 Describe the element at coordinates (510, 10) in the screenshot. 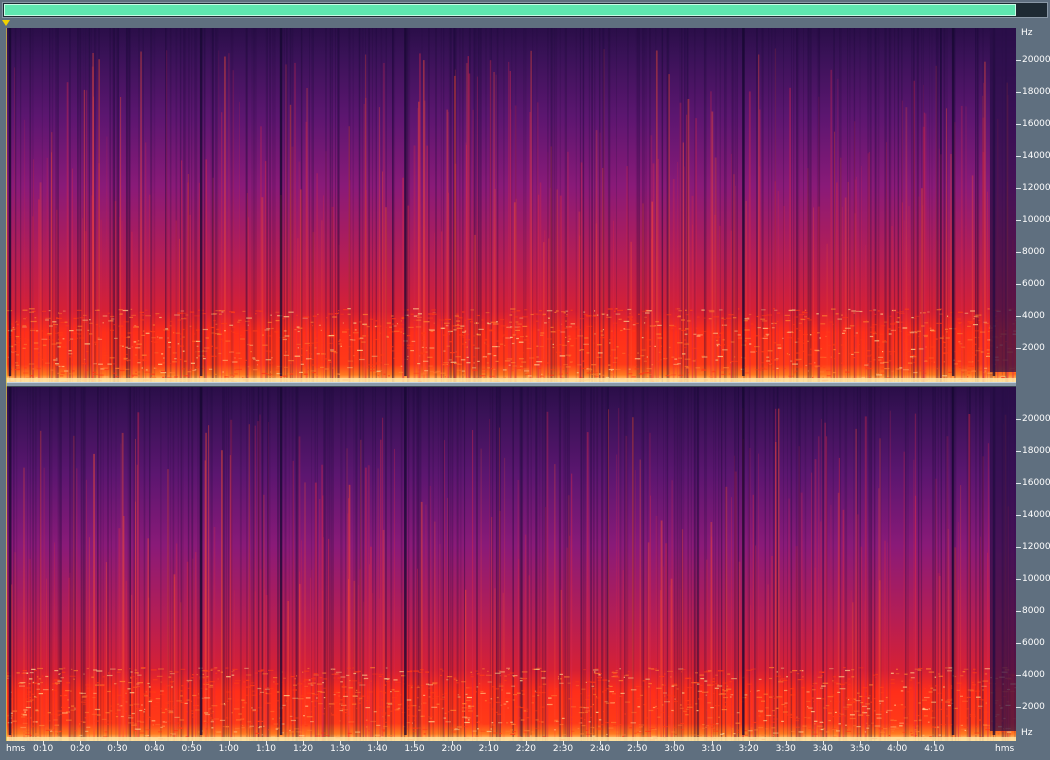

I see `overview-scrollbar-thumb` at that location.